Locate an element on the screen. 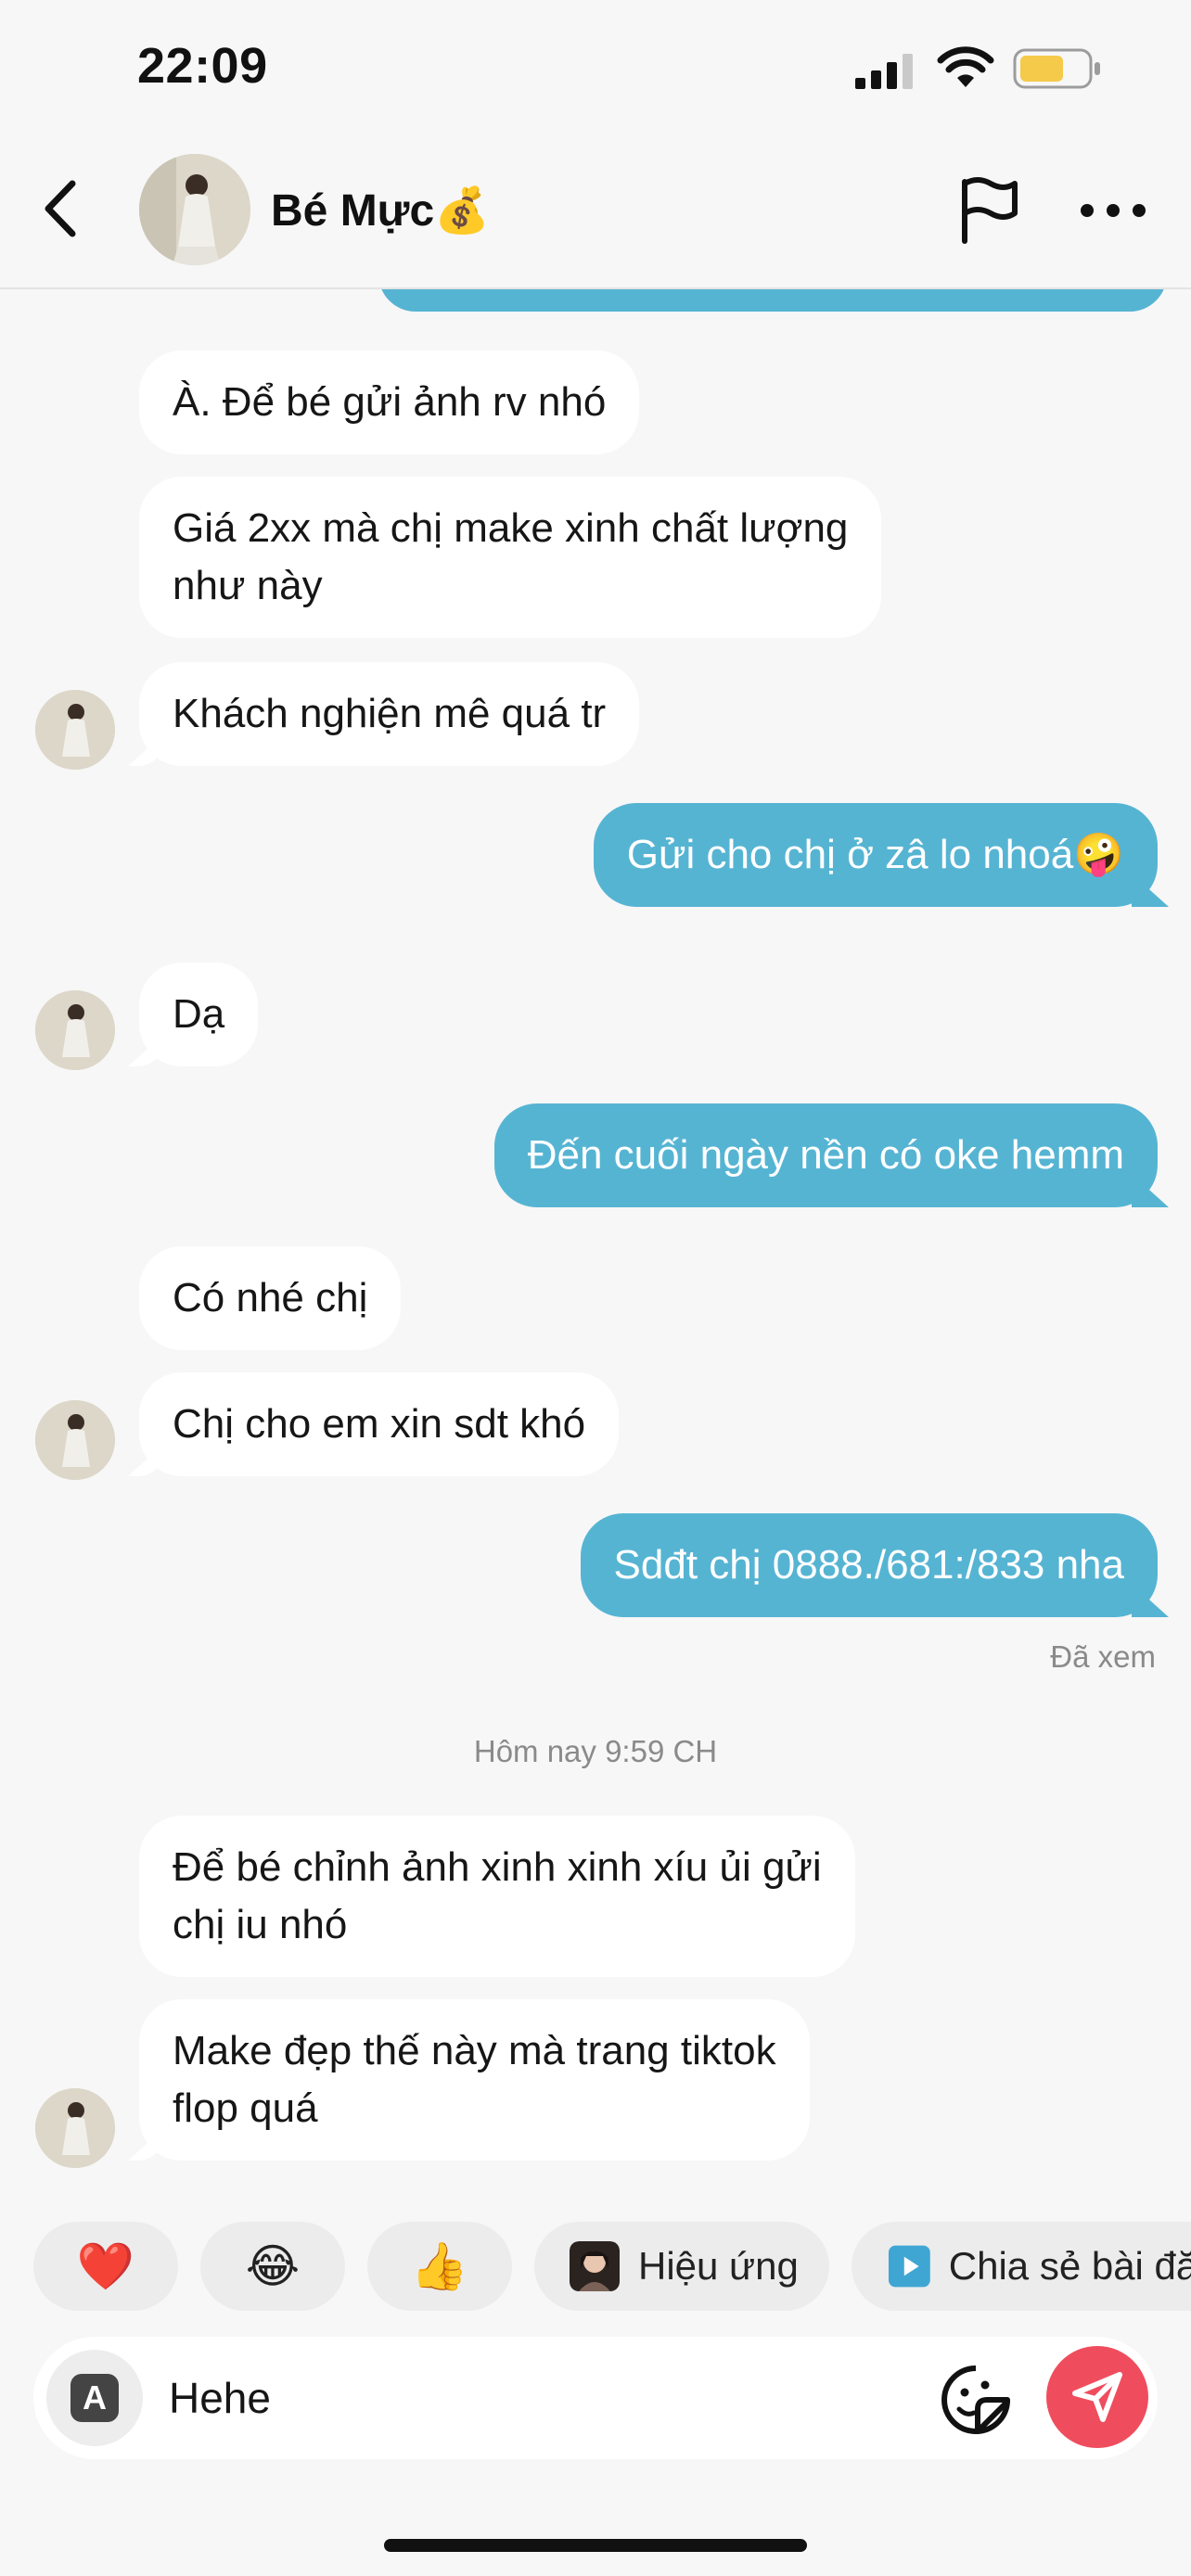 This screenshot has height=2576, width=1191. laughing-face-icon: 😂 is located at coordinates (273, 2266).